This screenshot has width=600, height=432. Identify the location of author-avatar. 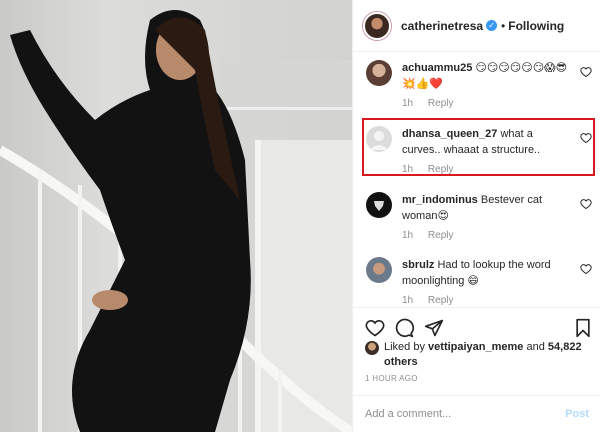
(377, 25).